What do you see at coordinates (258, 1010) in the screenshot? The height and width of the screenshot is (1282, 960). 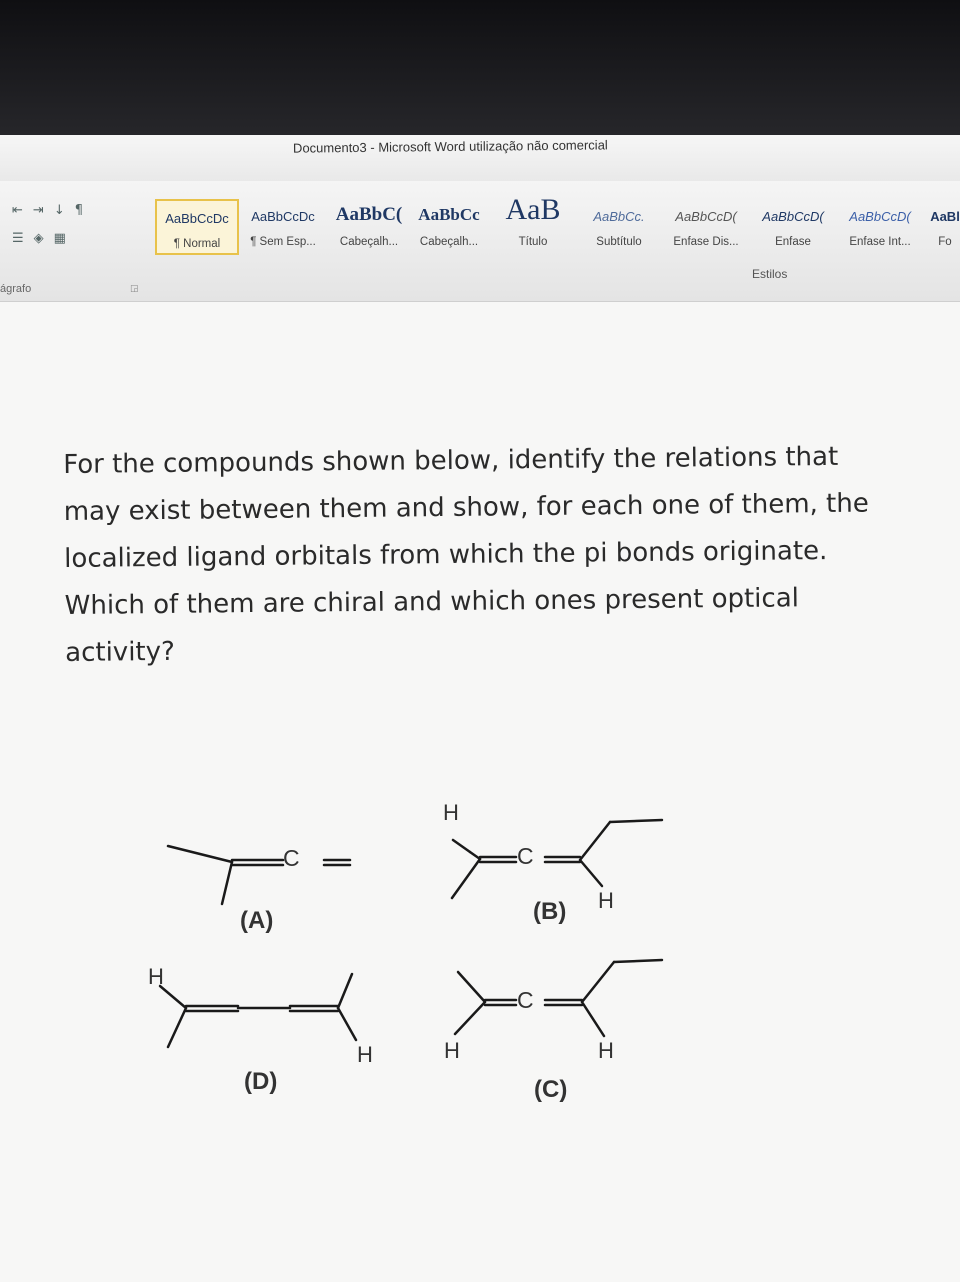 I see `structure-d` at bounding box center [258, 1010].